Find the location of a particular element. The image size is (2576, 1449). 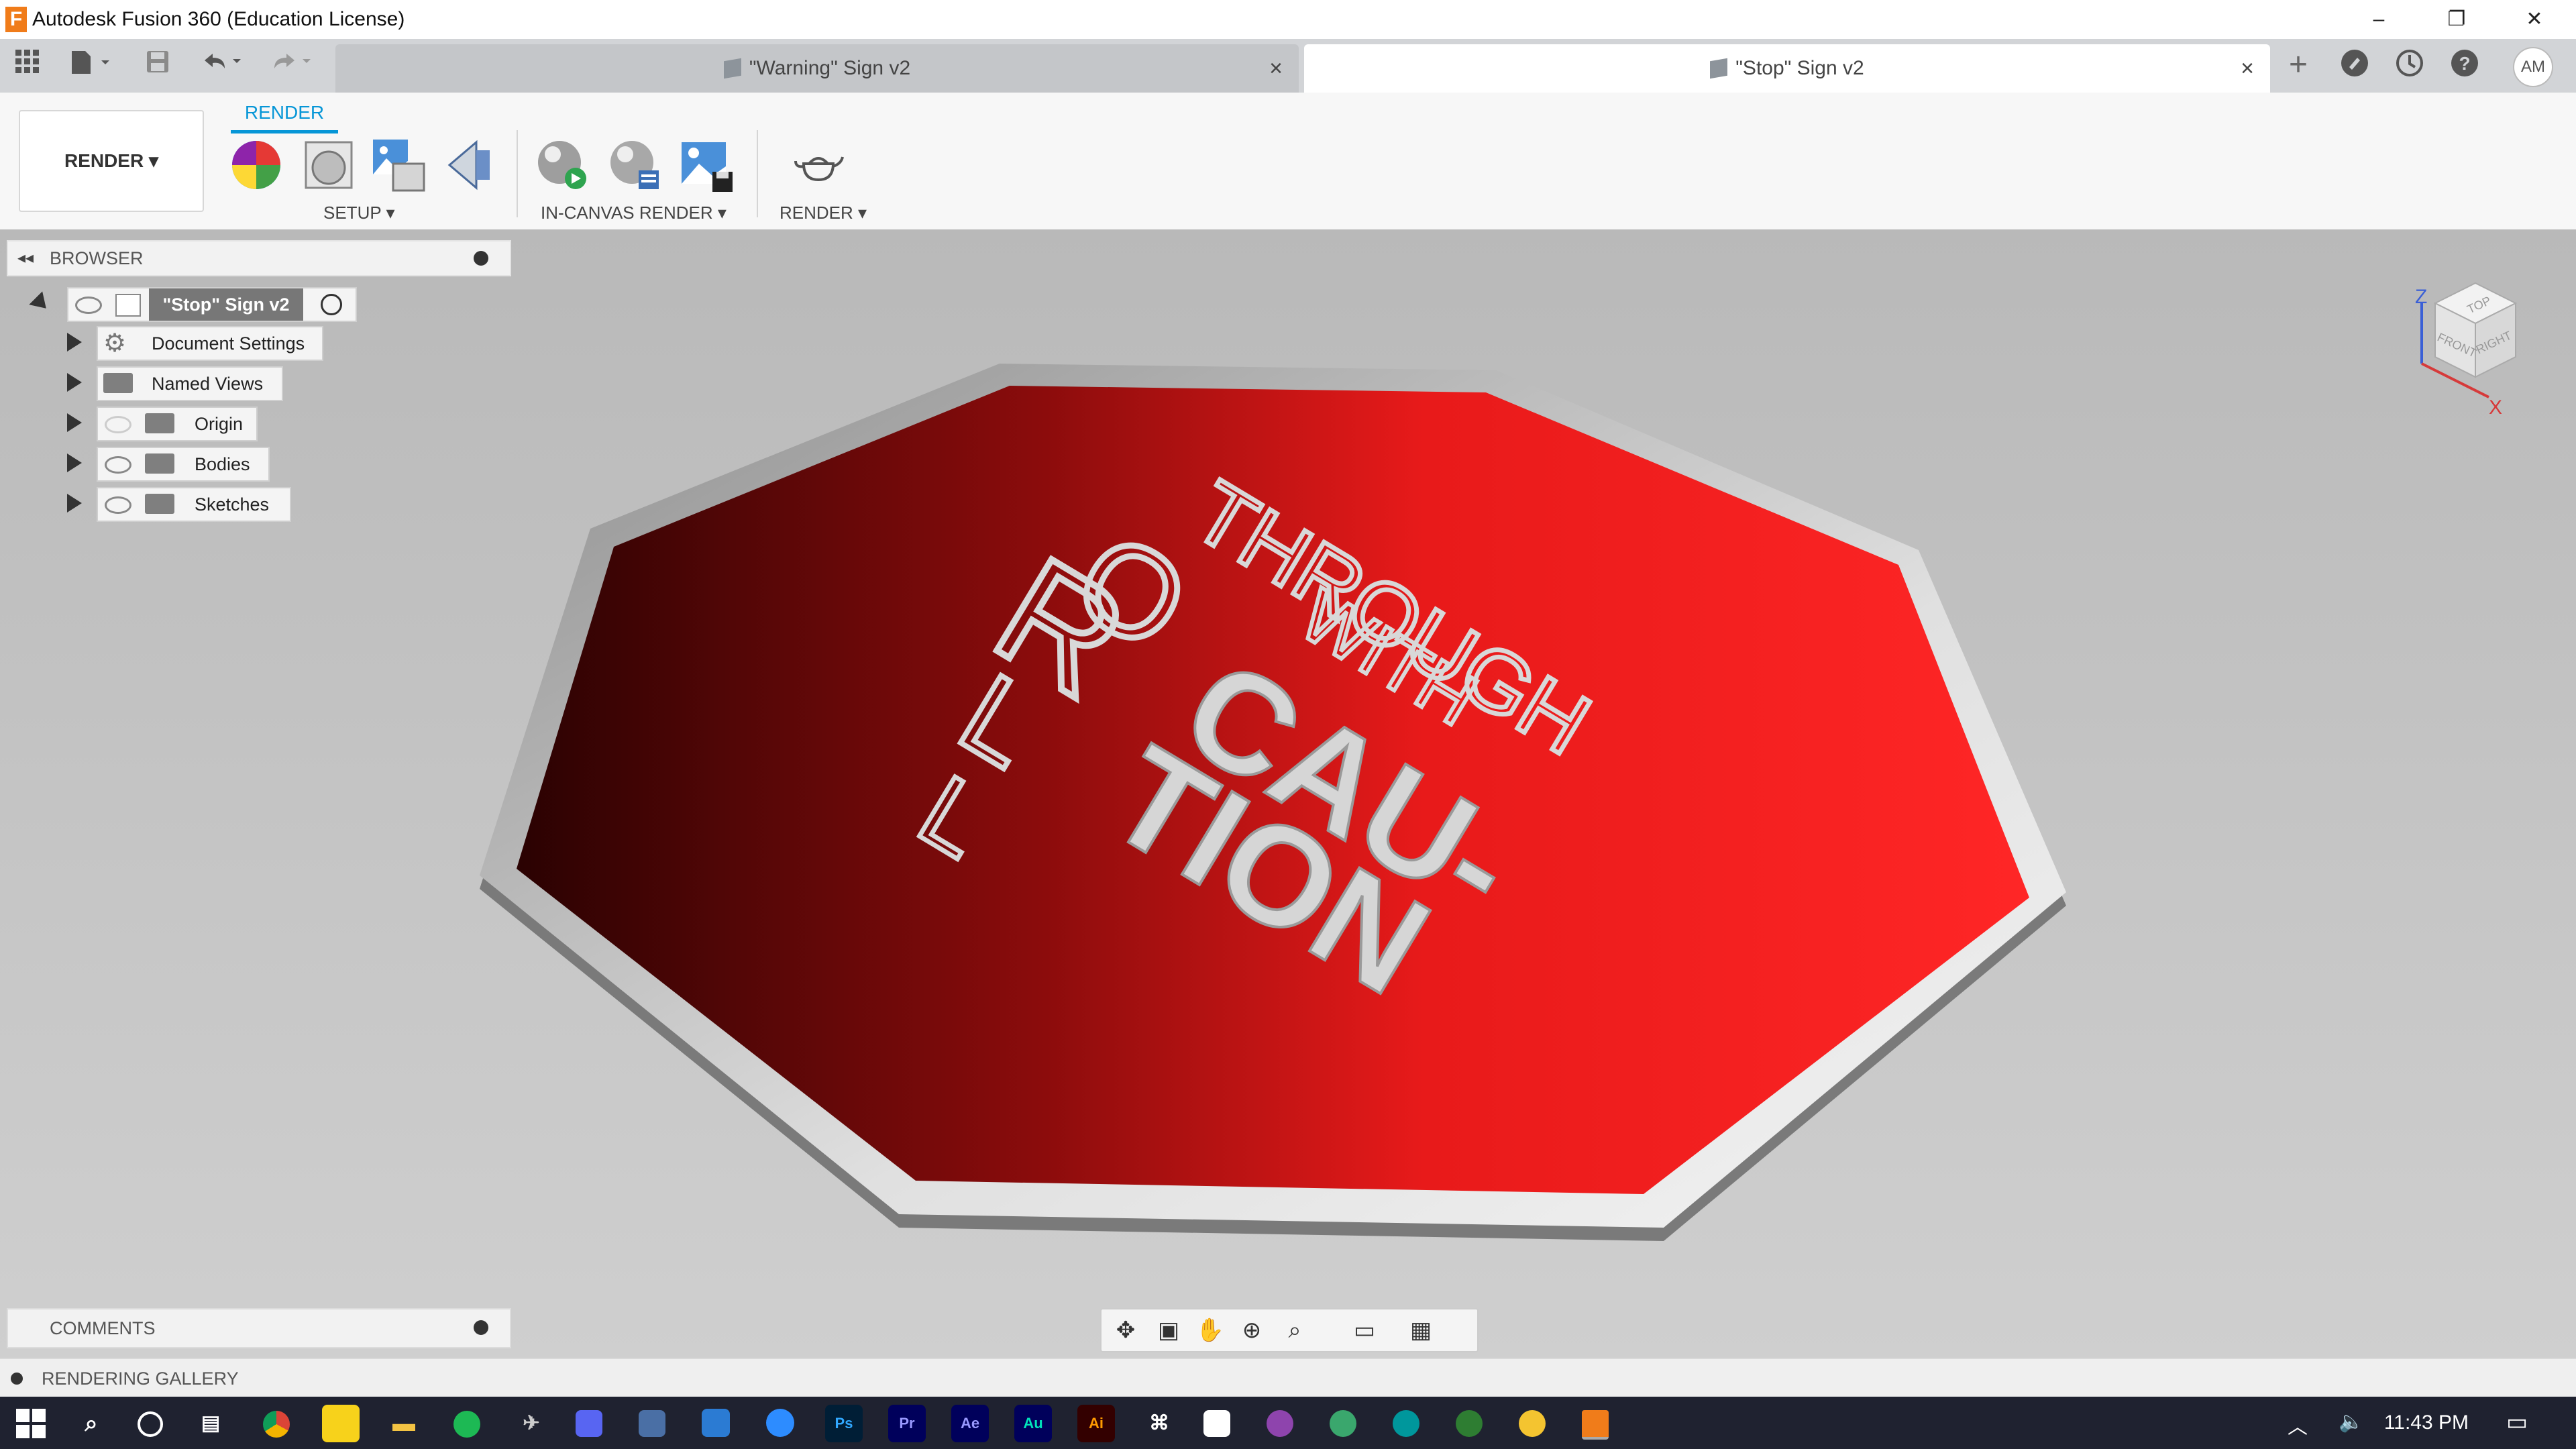

extensions-icon is located at coordinates (2354, 65).